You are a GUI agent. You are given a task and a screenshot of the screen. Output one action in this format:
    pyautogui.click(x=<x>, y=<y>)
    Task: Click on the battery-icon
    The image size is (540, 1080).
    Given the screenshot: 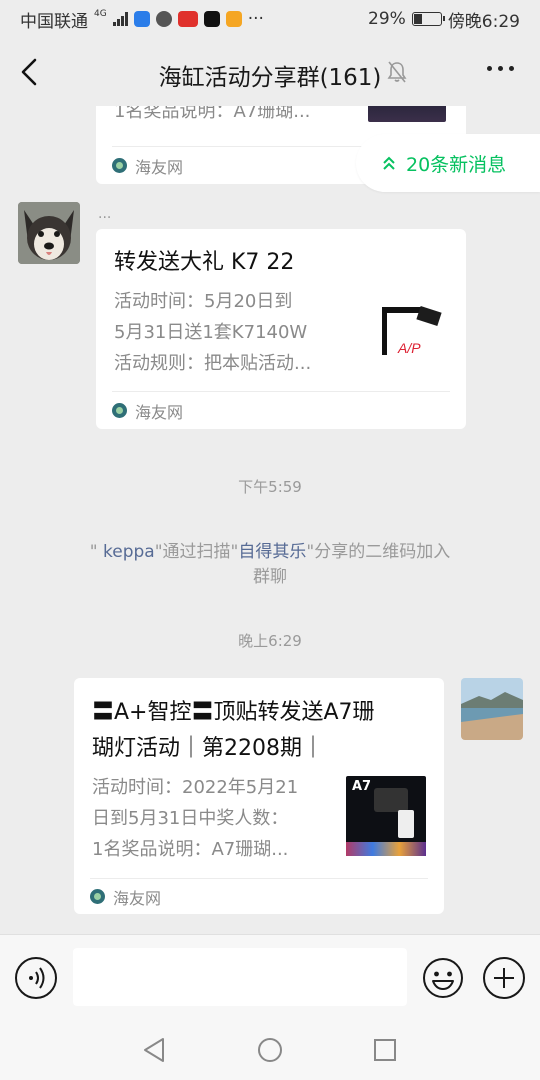 What is the action you would take?
    pyautogui.click(x=428, y=19)
    